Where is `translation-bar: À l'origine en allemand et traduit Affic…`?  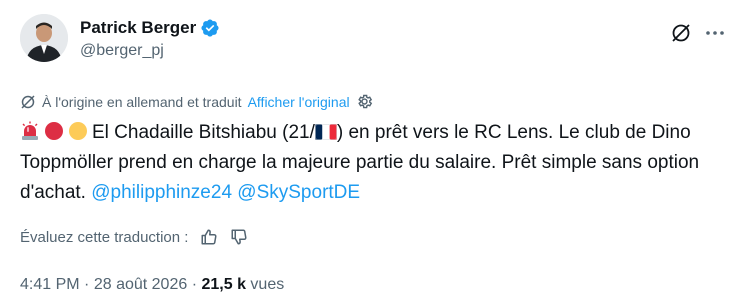
translation-bar: À l'origine en allemand et traduit Affic… is located at coordinates (196, 101).